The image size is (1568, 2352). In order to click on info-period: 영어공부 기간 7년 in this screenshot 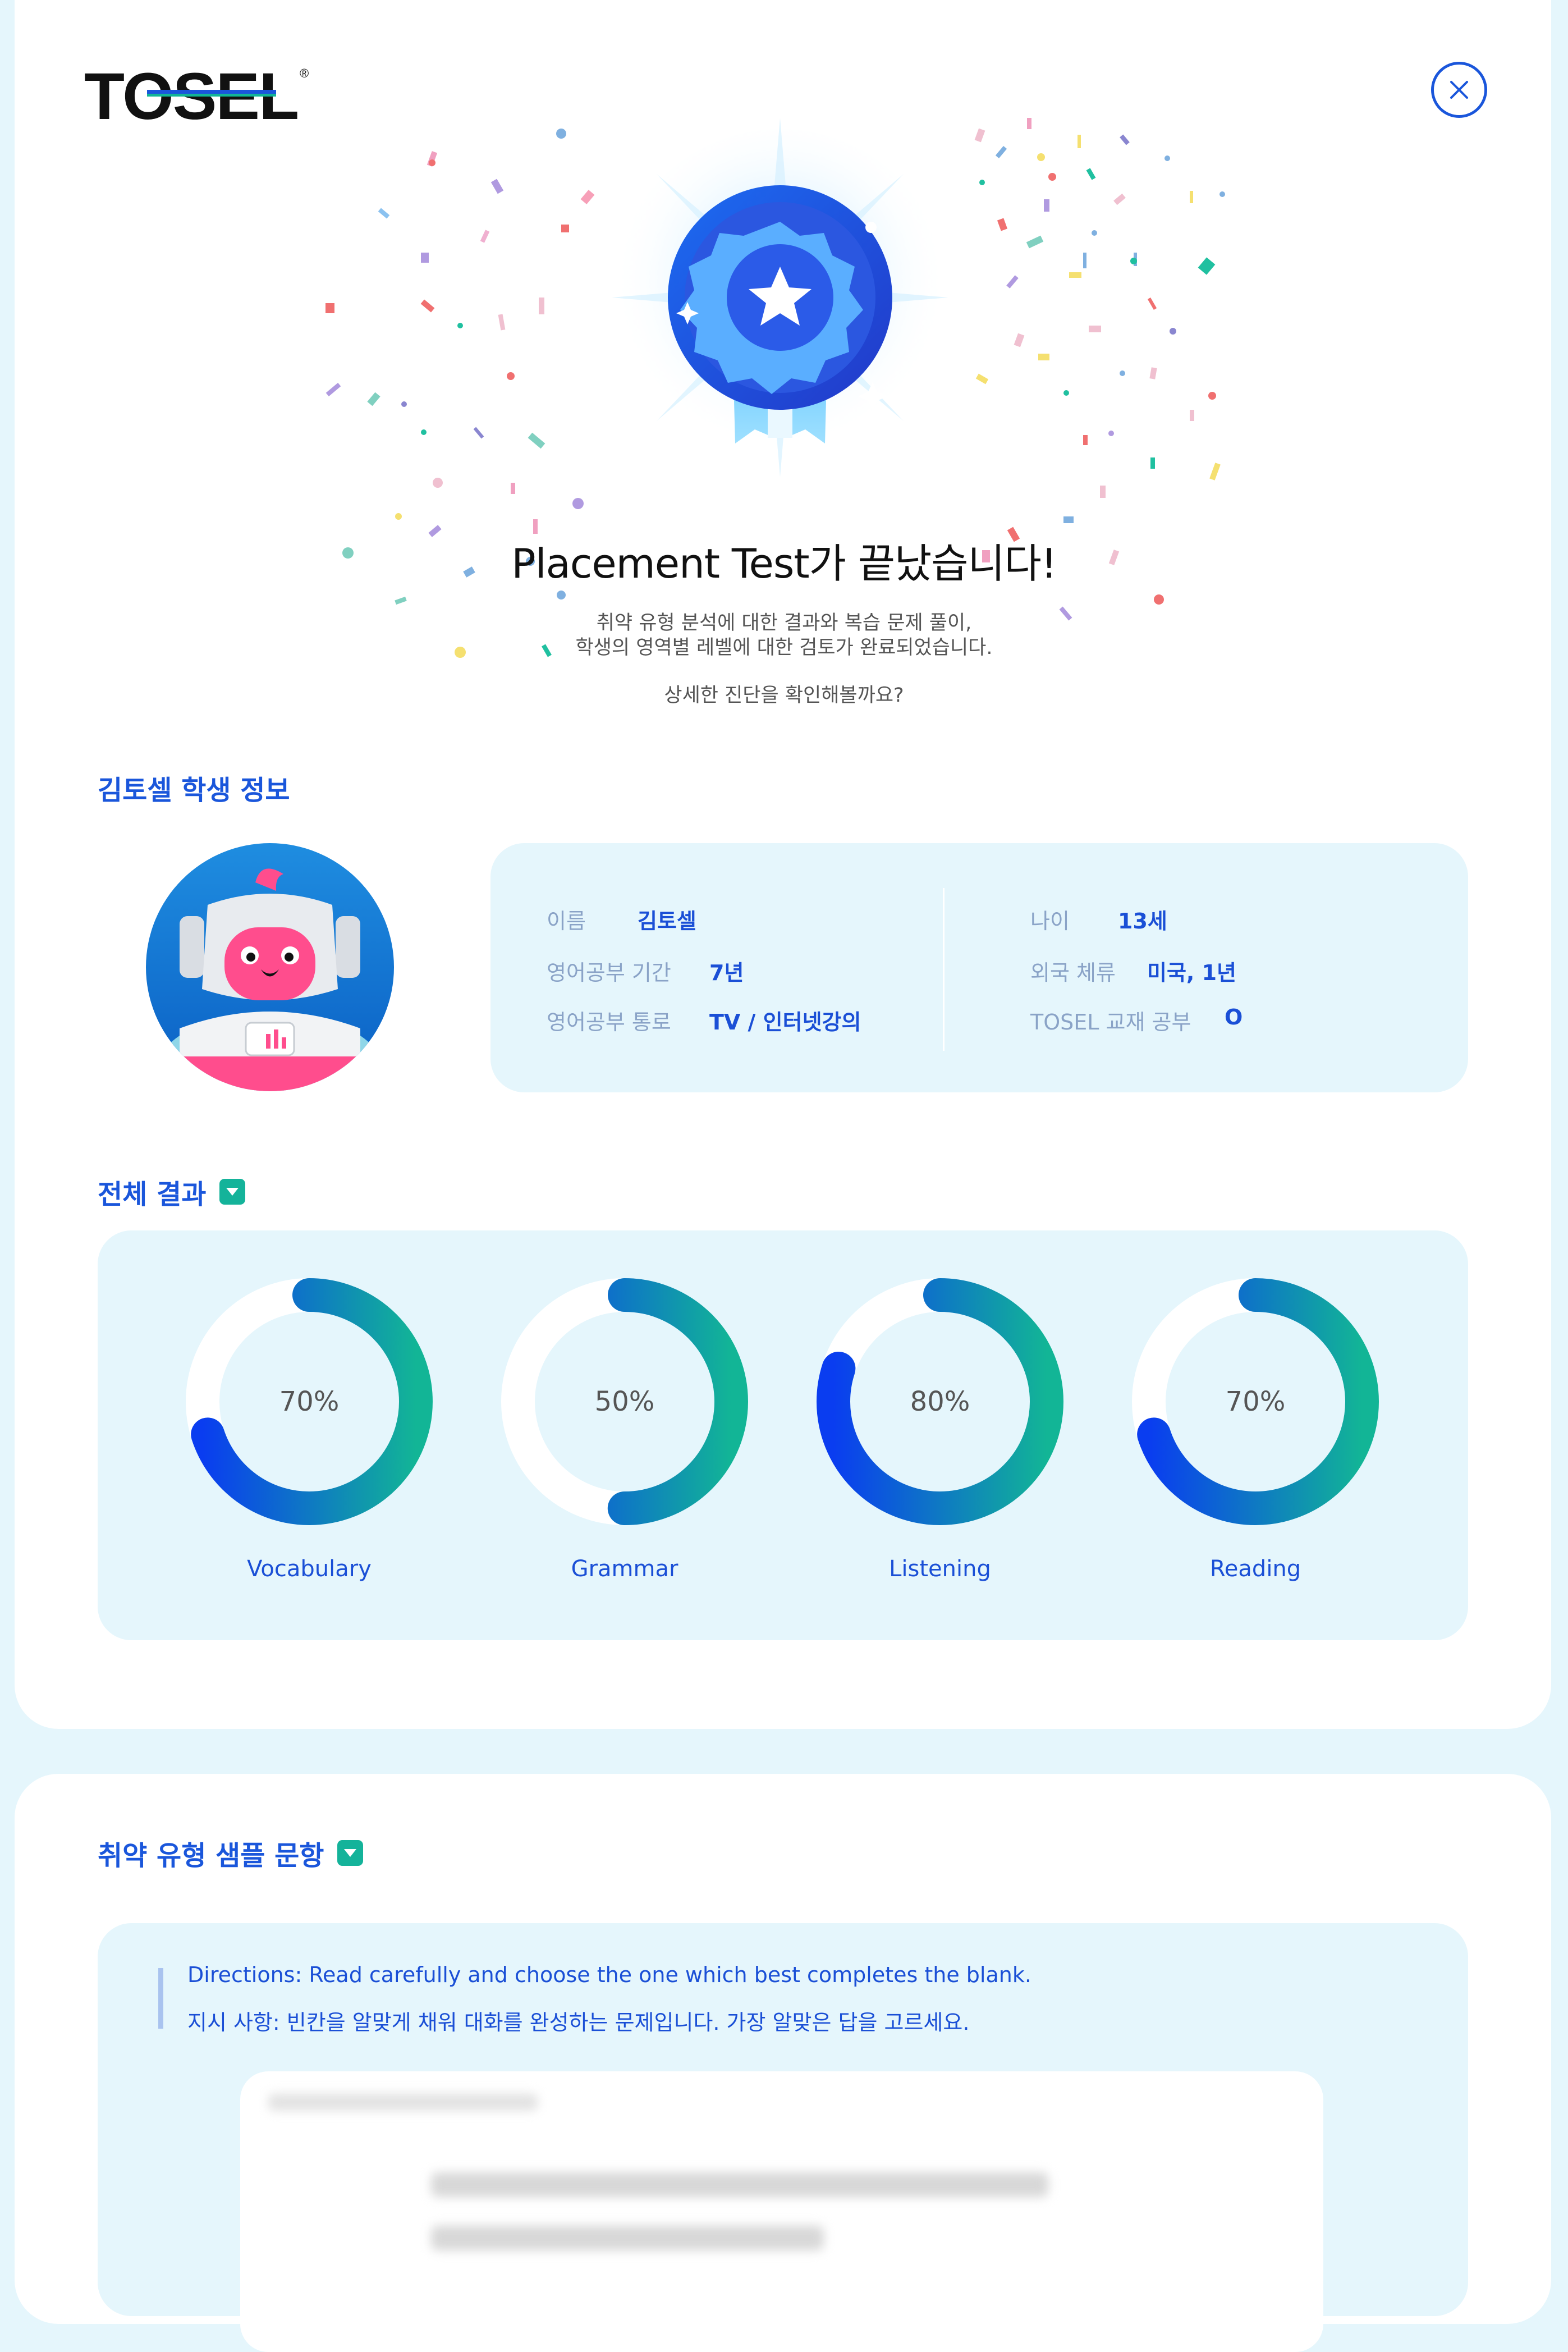, I will do `click(646, 970)`.